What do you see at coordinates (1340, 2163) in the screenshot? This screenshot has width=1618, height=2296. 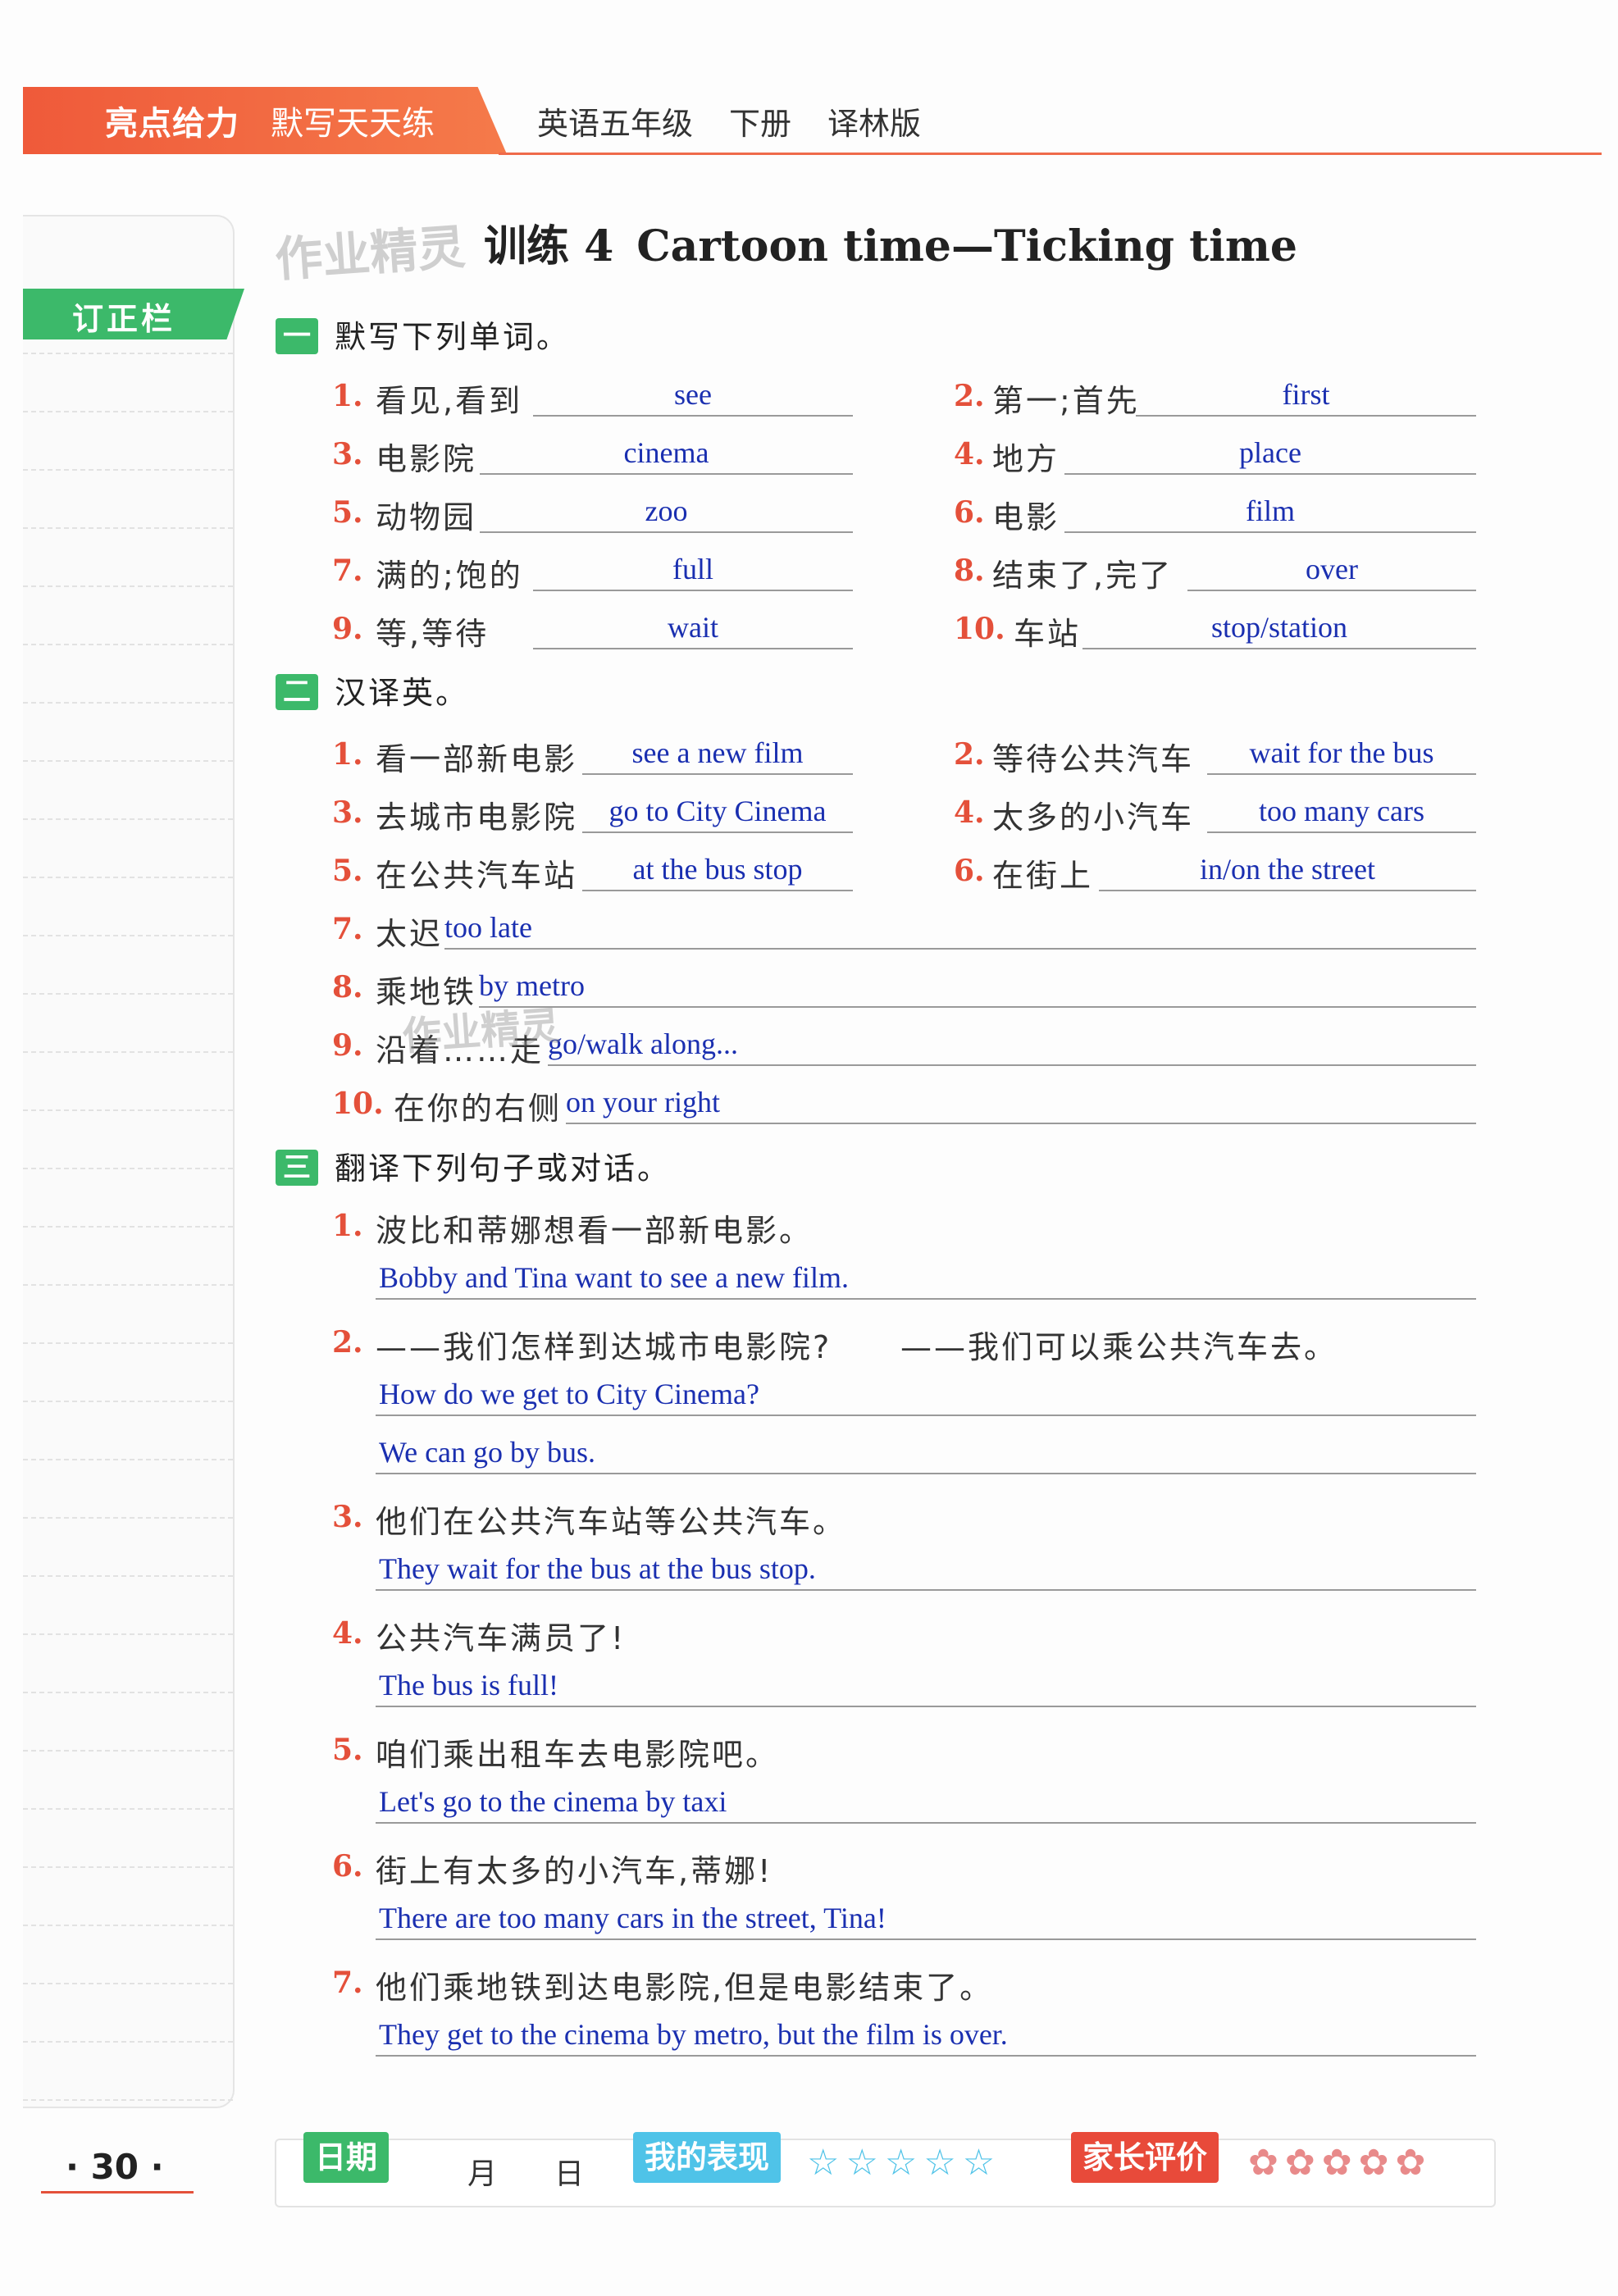 I see `parent-flowers-icon: ✿✿✿✿✿` at bounding box center [1340, 2163].